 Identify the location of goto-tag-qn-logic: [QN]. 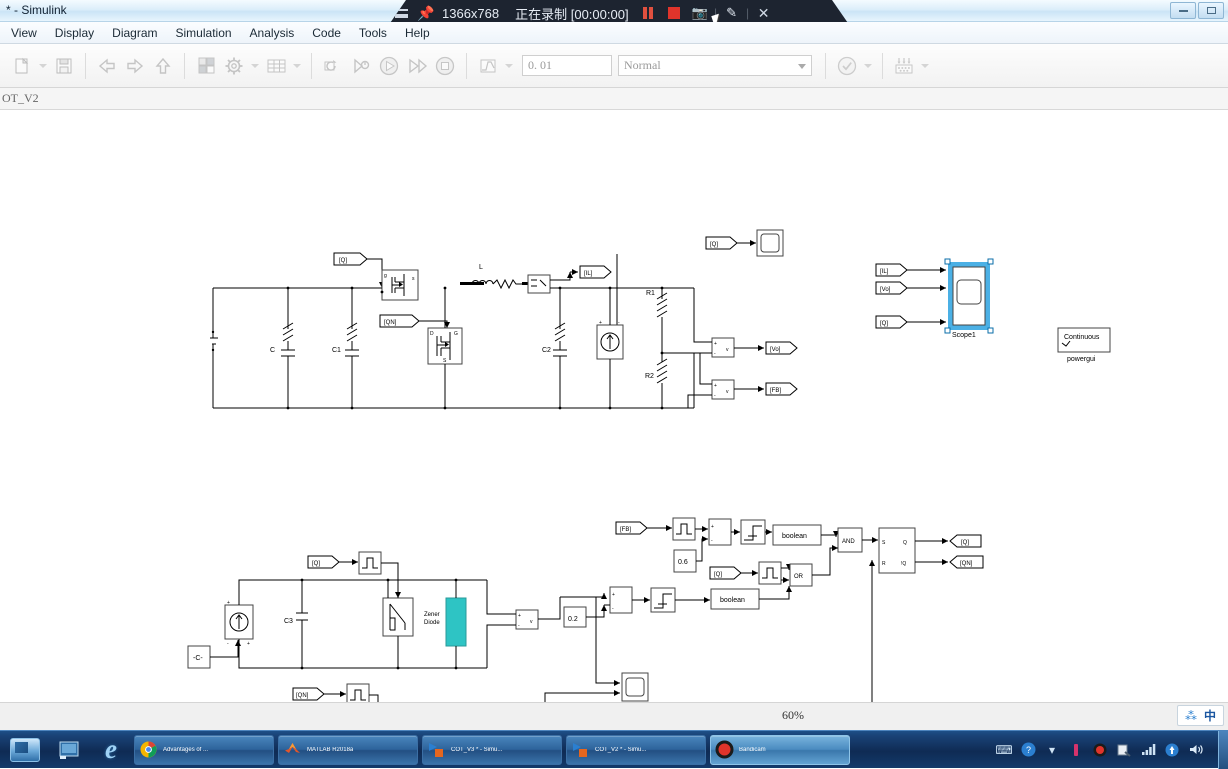
(966, 562).